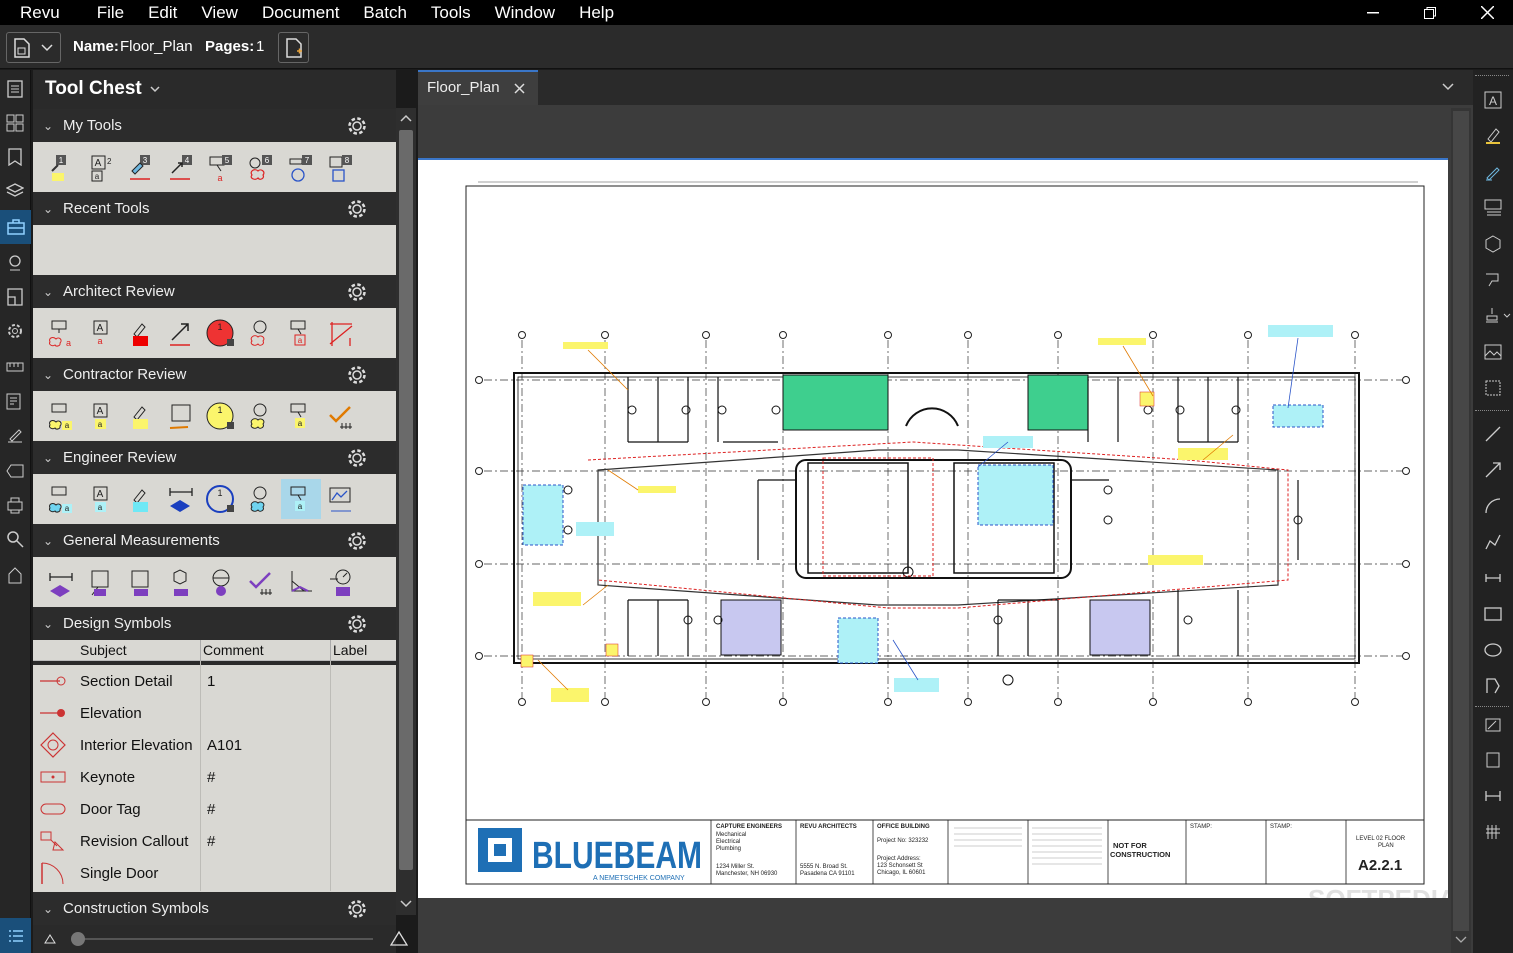  I want to click on tool-area, so click(181, 416).